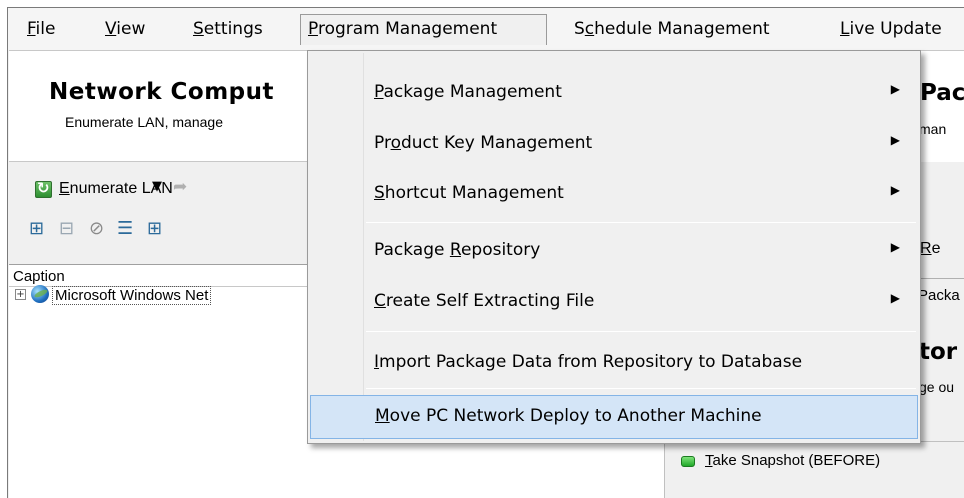  What do you see at coordinates (39, 276) in the screenshot?
I see `caption-label: Caption` at bounding box center [39, 276].